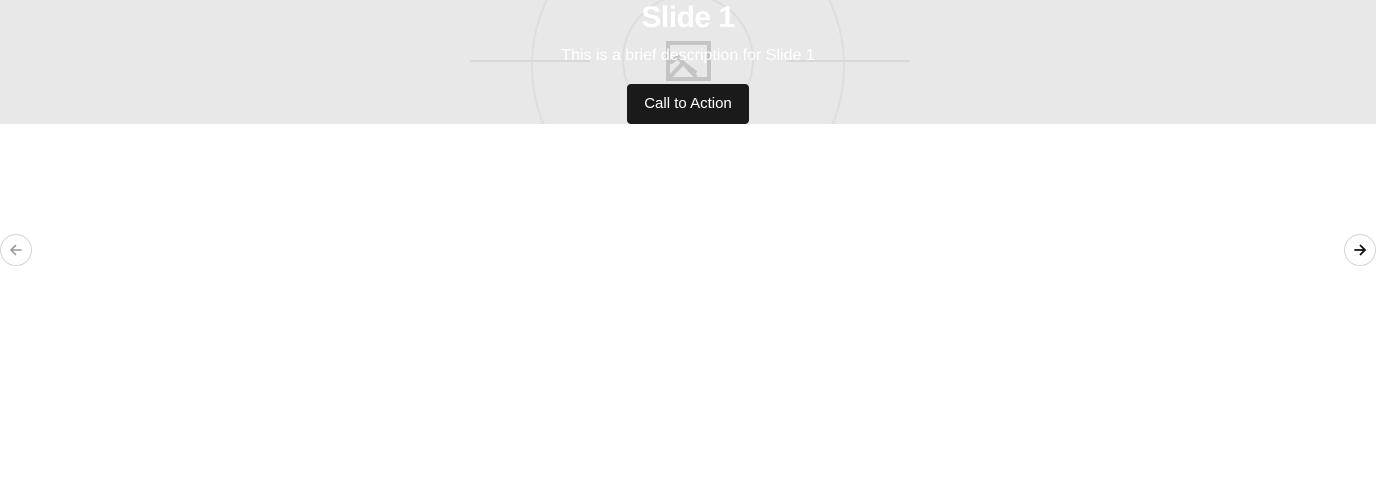 The width and height of the screenshot is (1376, 500). I want to click on slide-description: This is a brief description for Slide 1, so click(688, 55).